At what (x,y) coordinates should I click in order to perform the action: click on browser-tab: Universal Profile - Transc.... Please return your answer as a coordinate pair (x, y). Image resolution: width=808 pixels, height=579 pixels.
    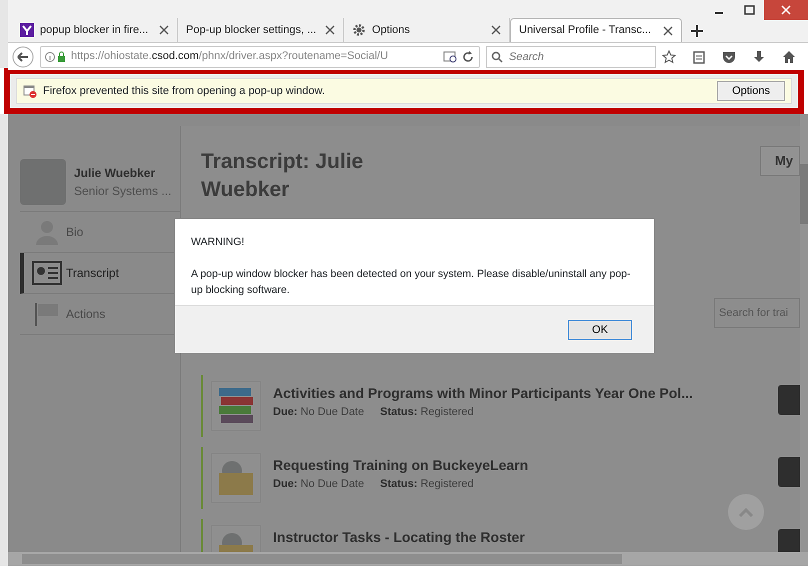
    Looking at the image, I should click on (596, 30).